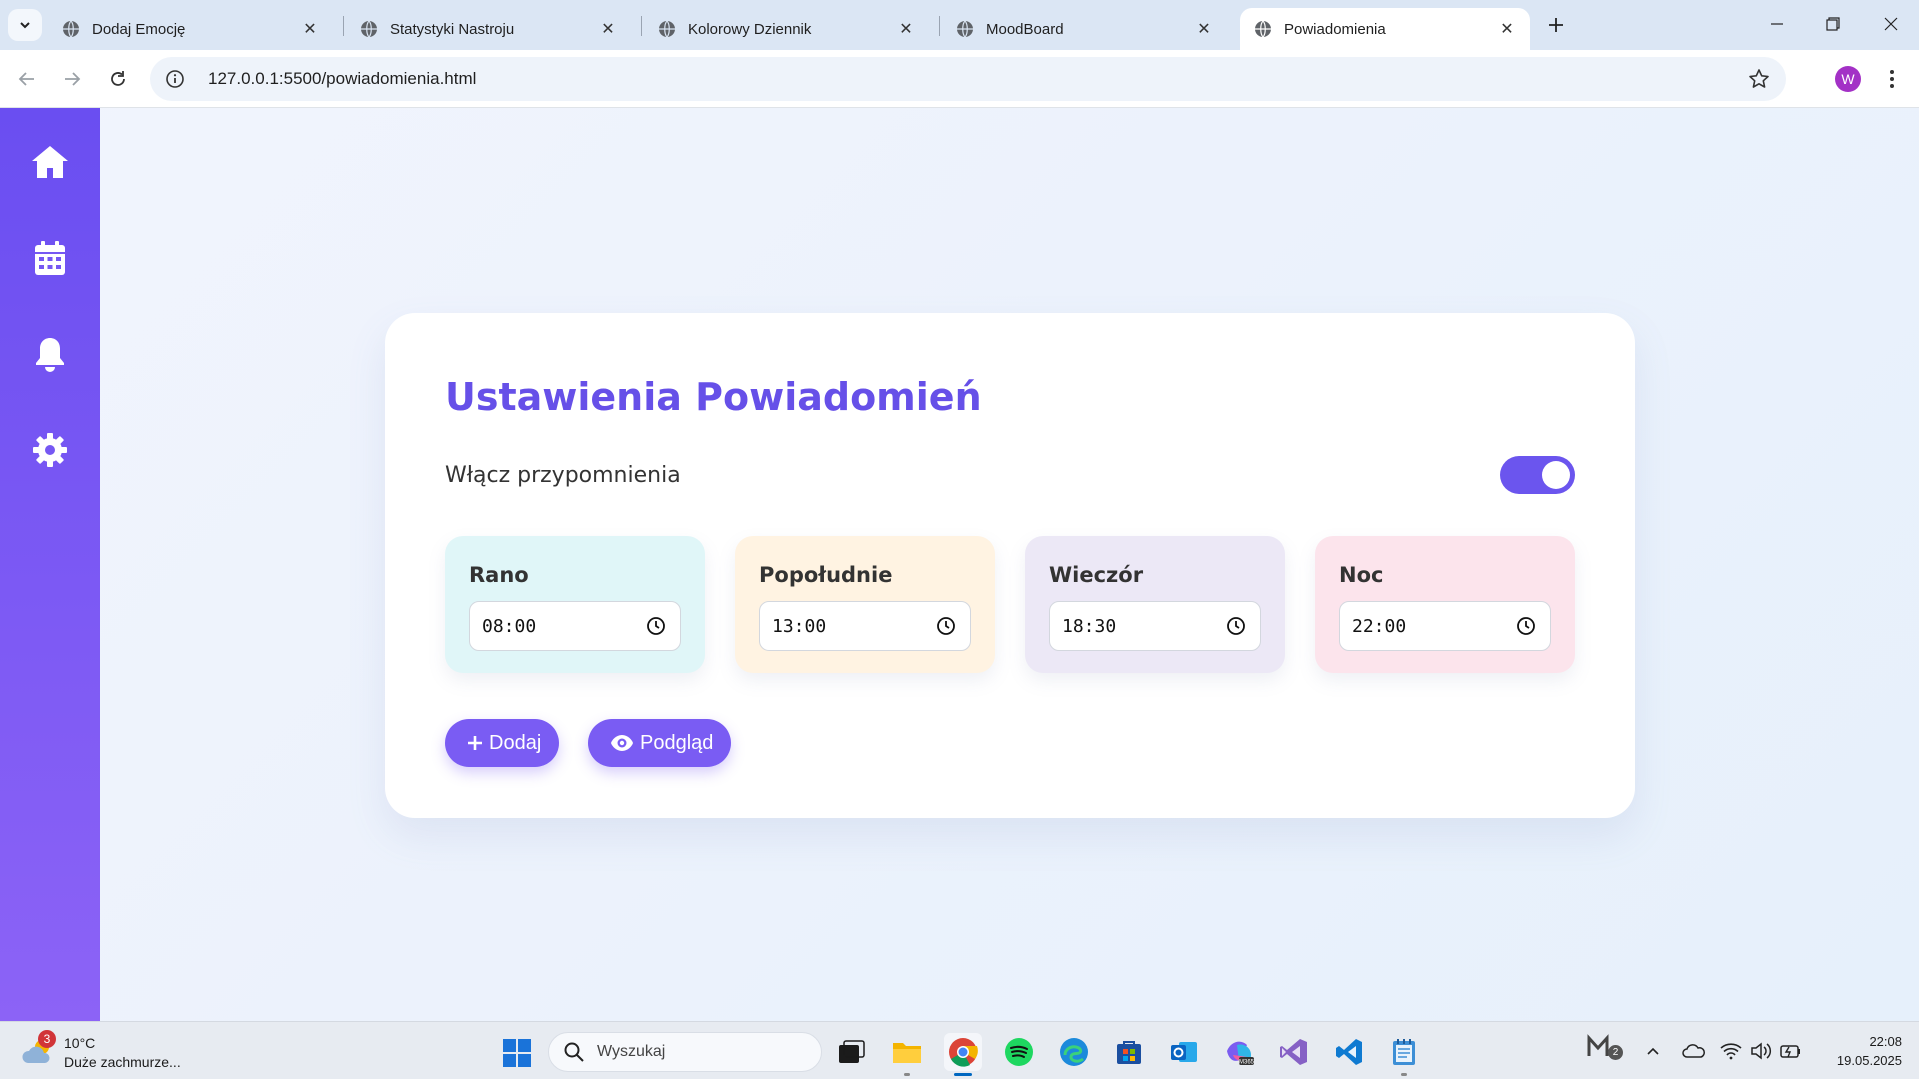  Describe the element at coordinates (968, 79) in the screenshot. I see `address-bar: 127.0.0.1:5500/powiadomienia.html` at that location.